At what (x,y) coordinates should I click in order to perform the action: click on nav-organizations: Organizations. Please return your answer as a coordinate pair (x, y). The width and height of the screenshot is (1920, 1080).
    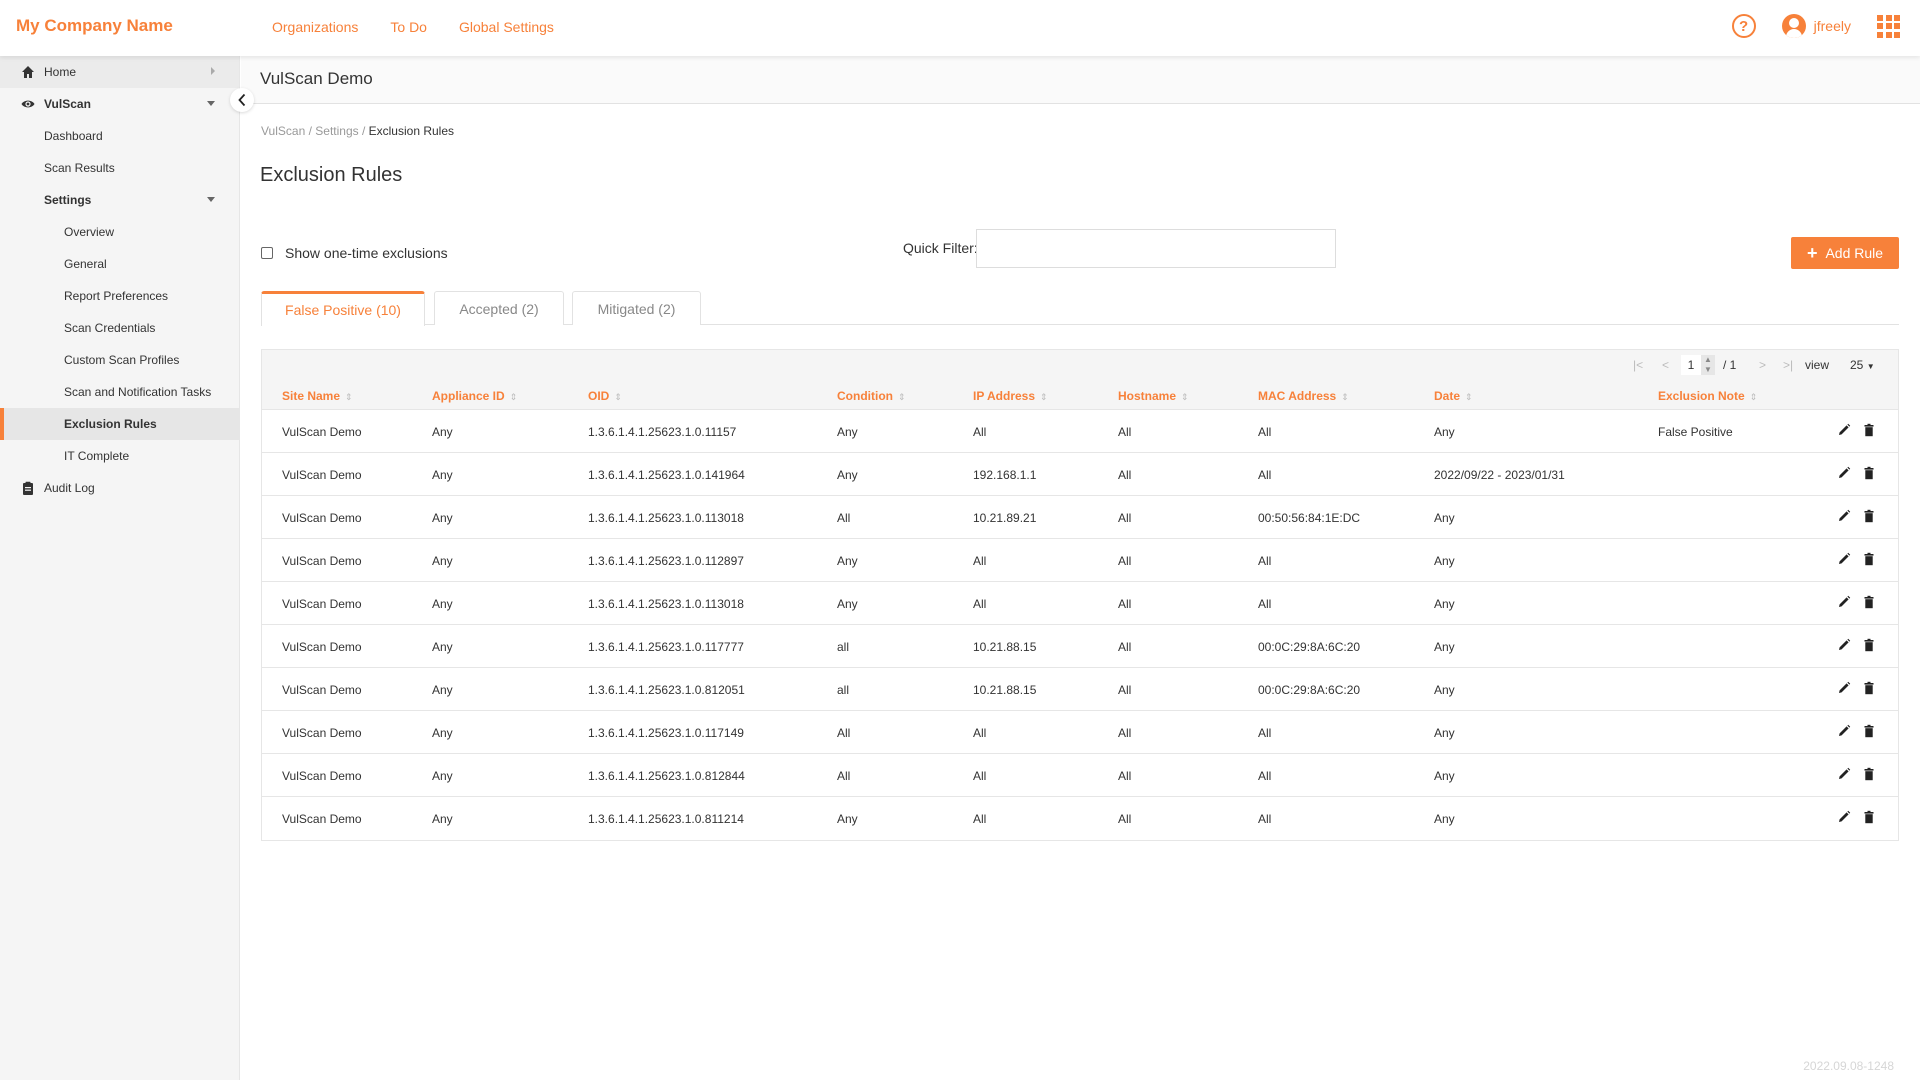
    Looking at the image, I should click on (315, 27).